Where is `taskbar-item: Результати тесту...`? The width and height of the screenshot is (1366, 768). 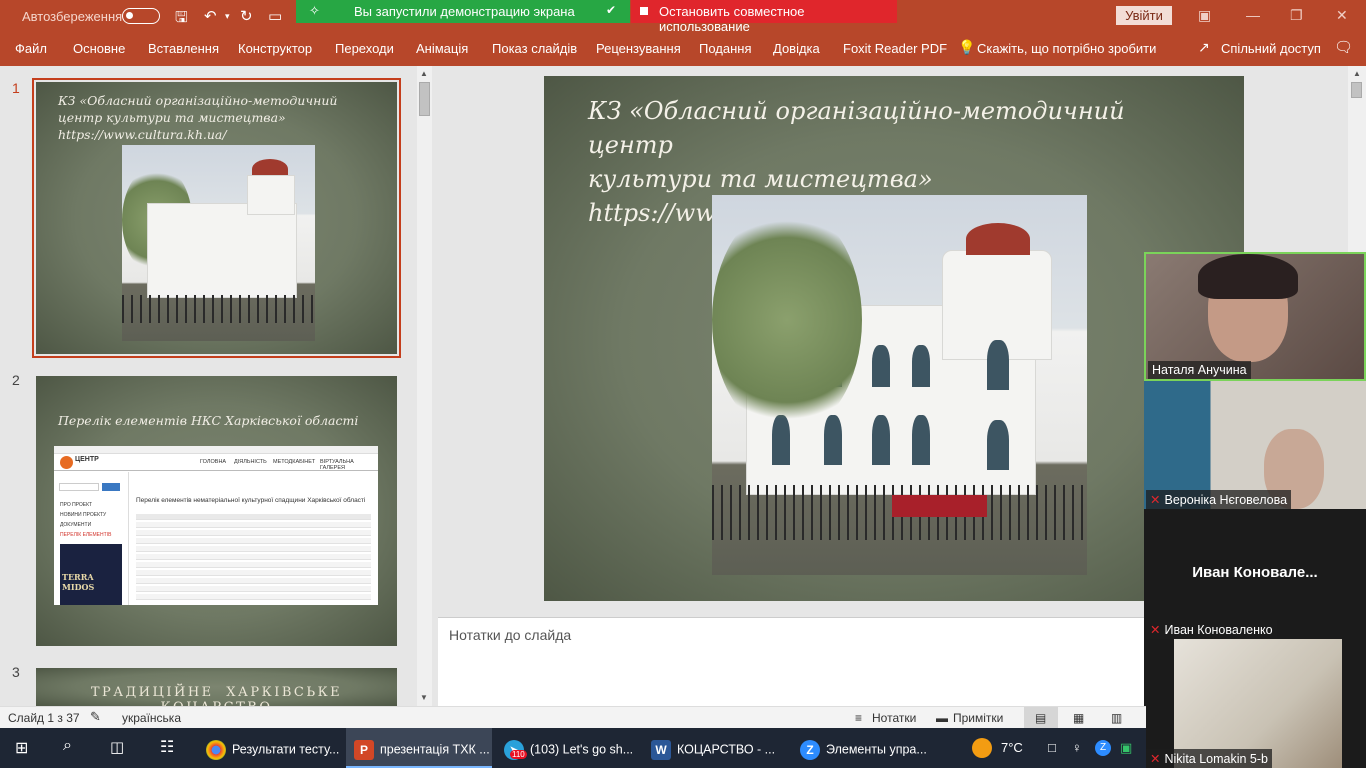 taskbar-item: Результати тесту... is located at coordinates (272, 748).